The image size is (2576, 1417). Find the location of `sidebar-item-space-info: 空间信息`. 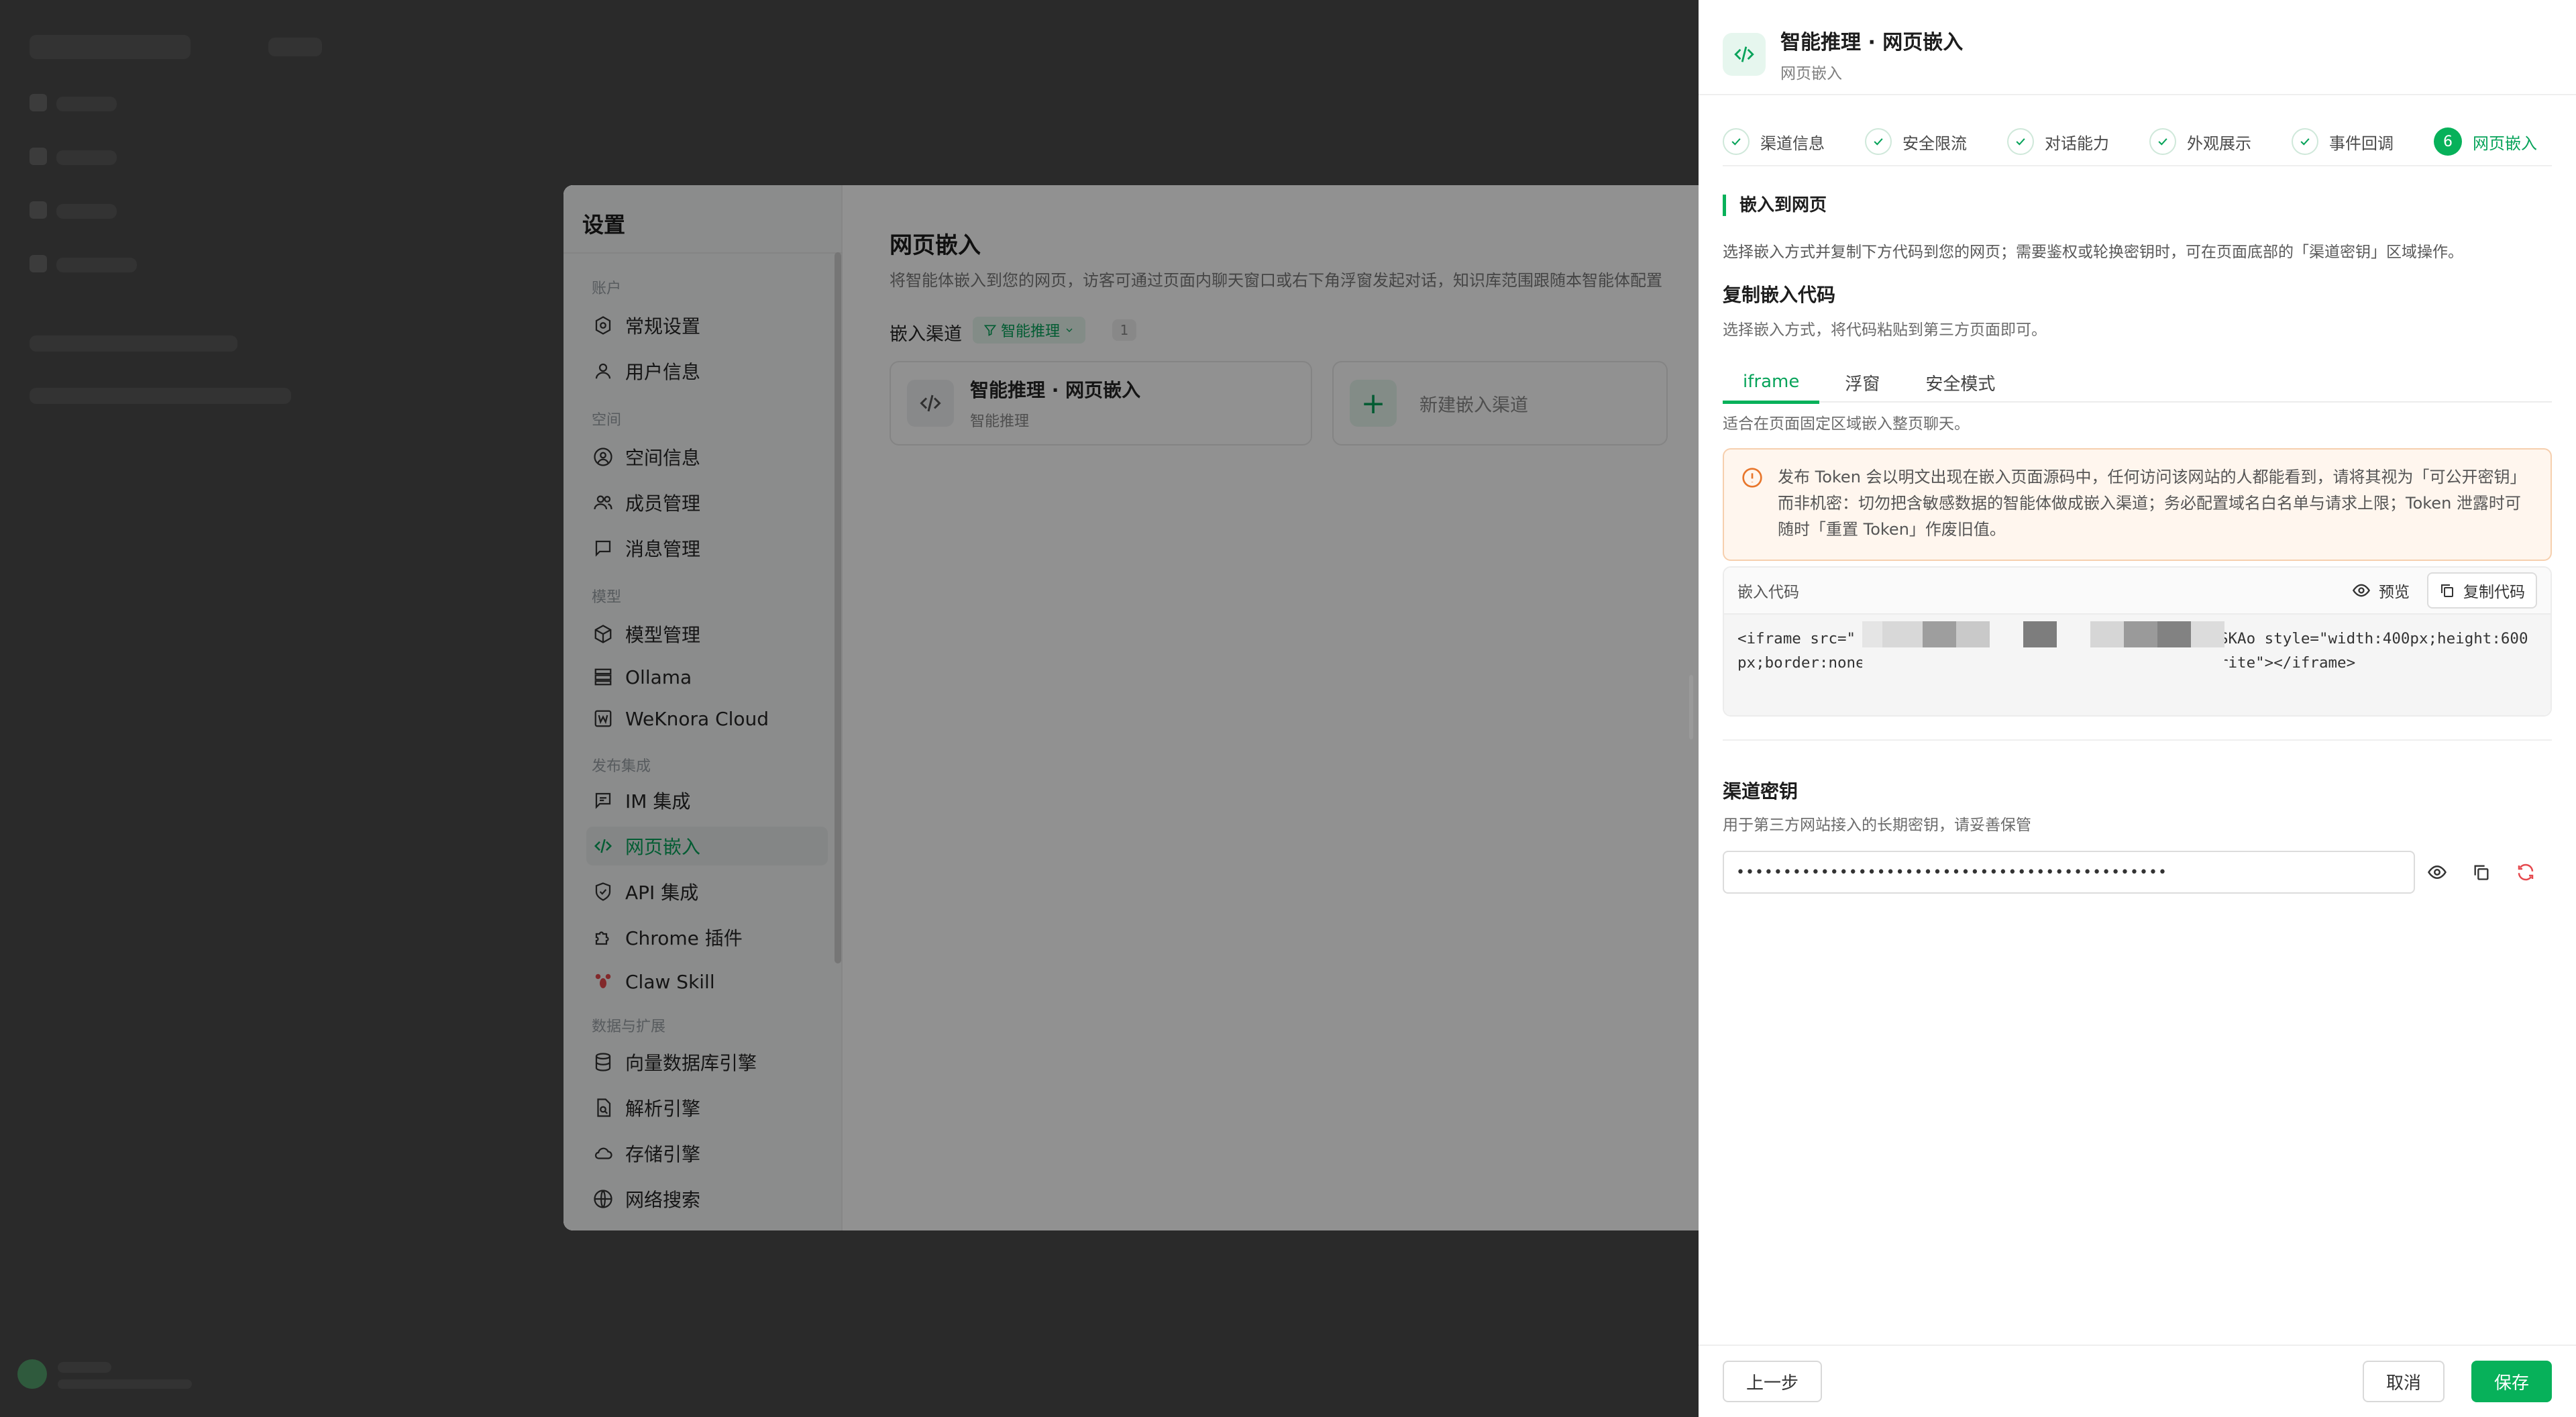

sidebar-item-space-info: 空间信息 is located at coordinates (707, 457).